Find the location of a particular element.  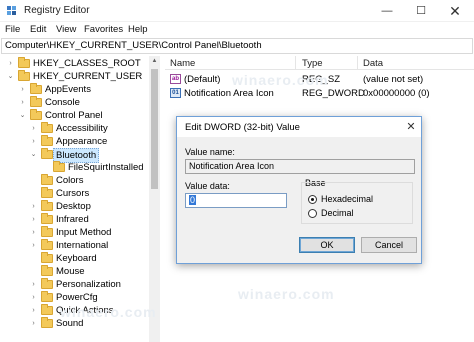

column-header-name: Name is located at coordinates (182, 63).